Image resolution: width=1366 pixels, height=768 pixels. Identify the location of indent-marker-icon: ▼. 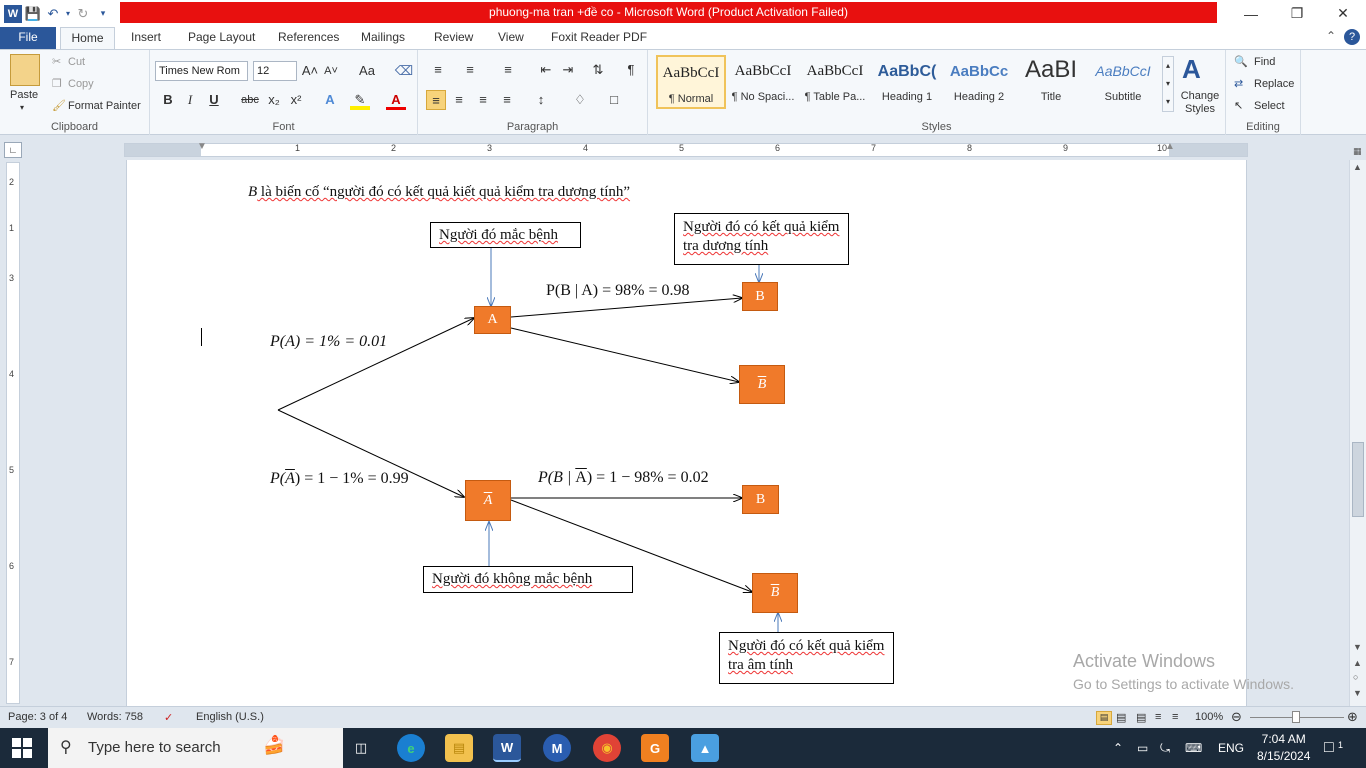
(202, 146).